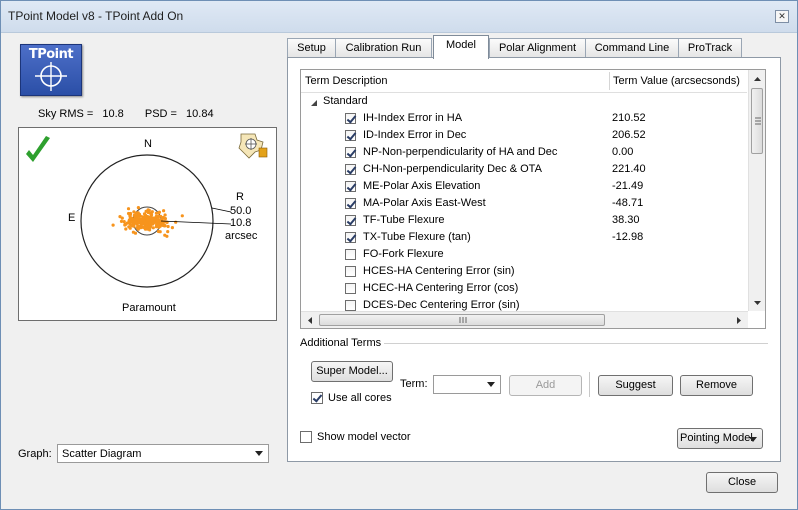 Image resolution: width=798 pixels, height=510 pixels. Describe the element at coordinates (113, 114) in the screenshot. I see `sky-rms-value: 10.8` at that location.